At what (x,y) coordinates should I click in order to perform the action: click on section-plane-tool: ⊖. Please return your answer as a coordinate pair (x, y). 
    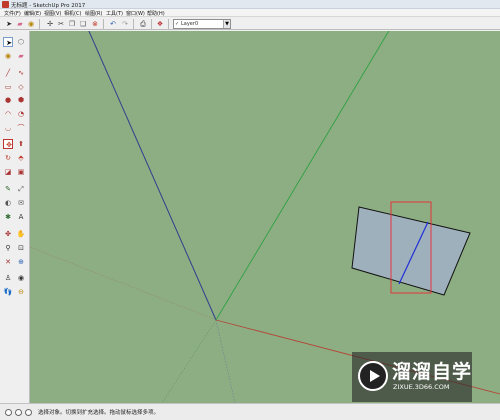
    Looking at the image, I should click on (21, 292).